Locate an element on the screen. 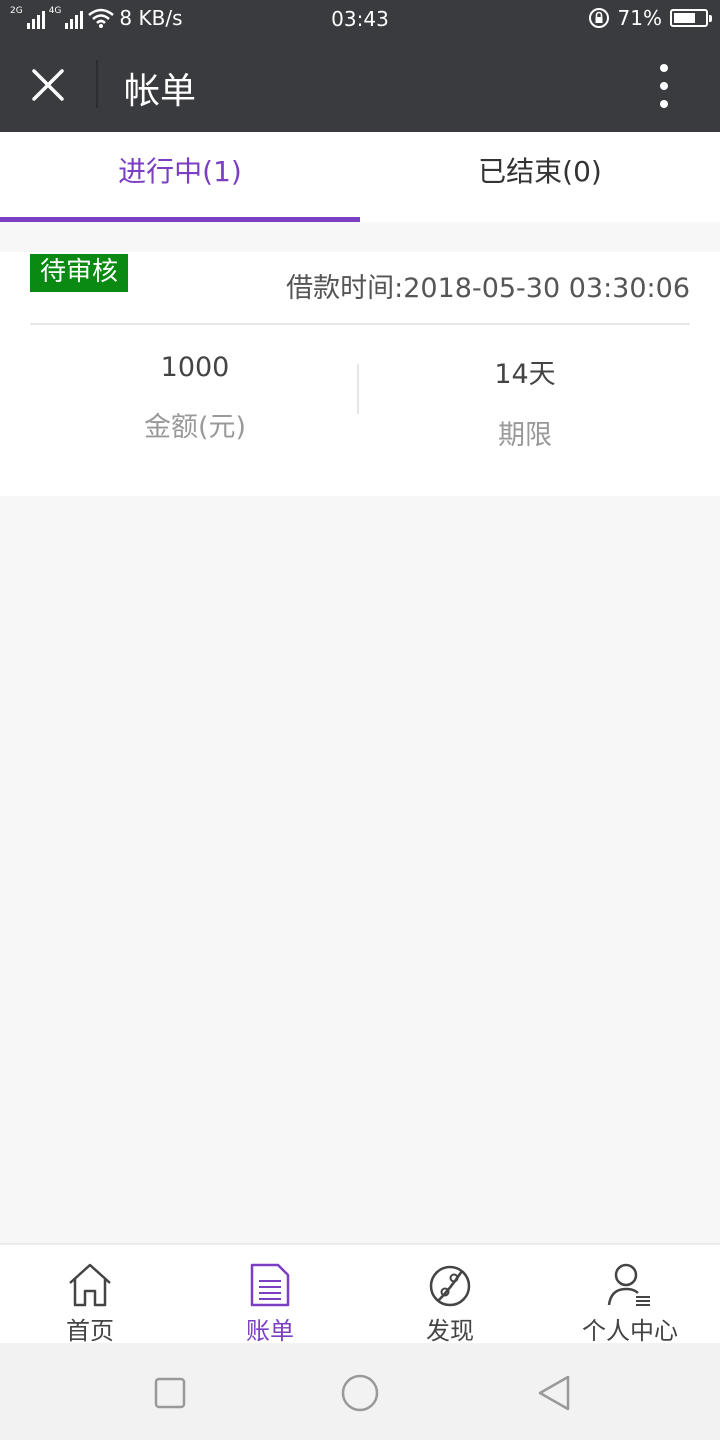 This screenshot has height=1440, width=720. system-nav-bar is located at coordinates (360, 1391).